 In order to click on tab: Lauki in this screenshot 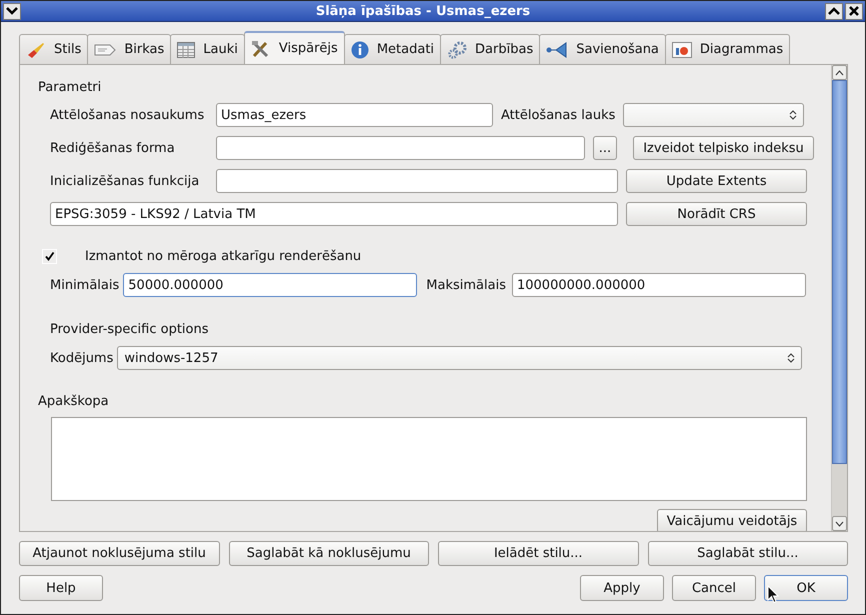, I will do `click(207, 49)`.